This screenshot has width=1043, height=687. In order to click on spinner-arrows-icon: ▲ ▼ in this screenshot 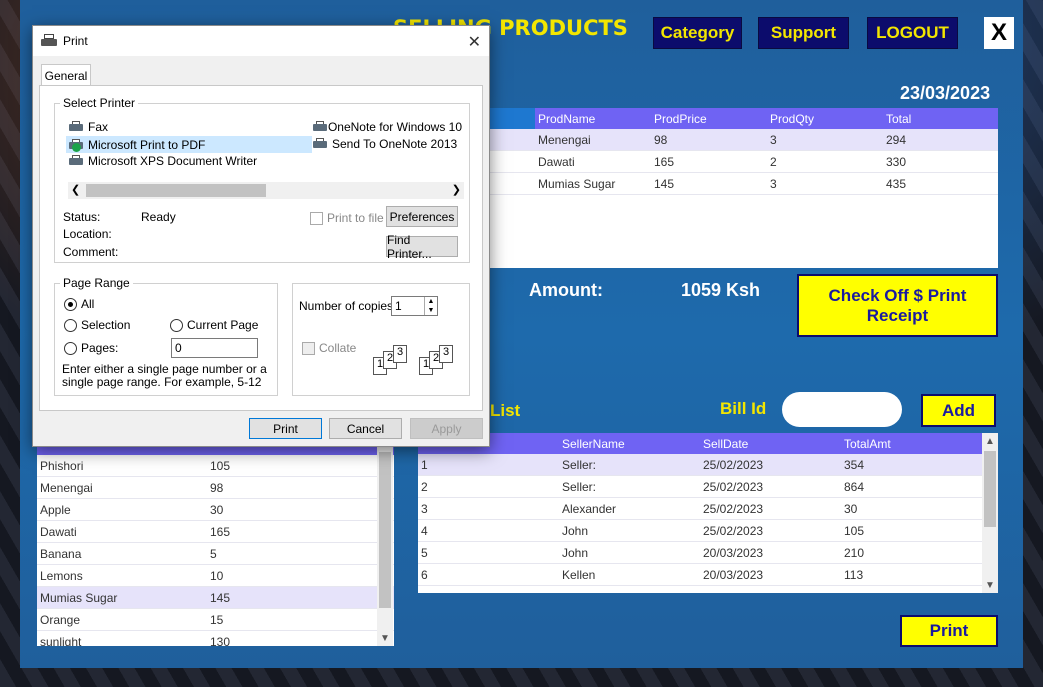, I will do `click(430, 306)`.